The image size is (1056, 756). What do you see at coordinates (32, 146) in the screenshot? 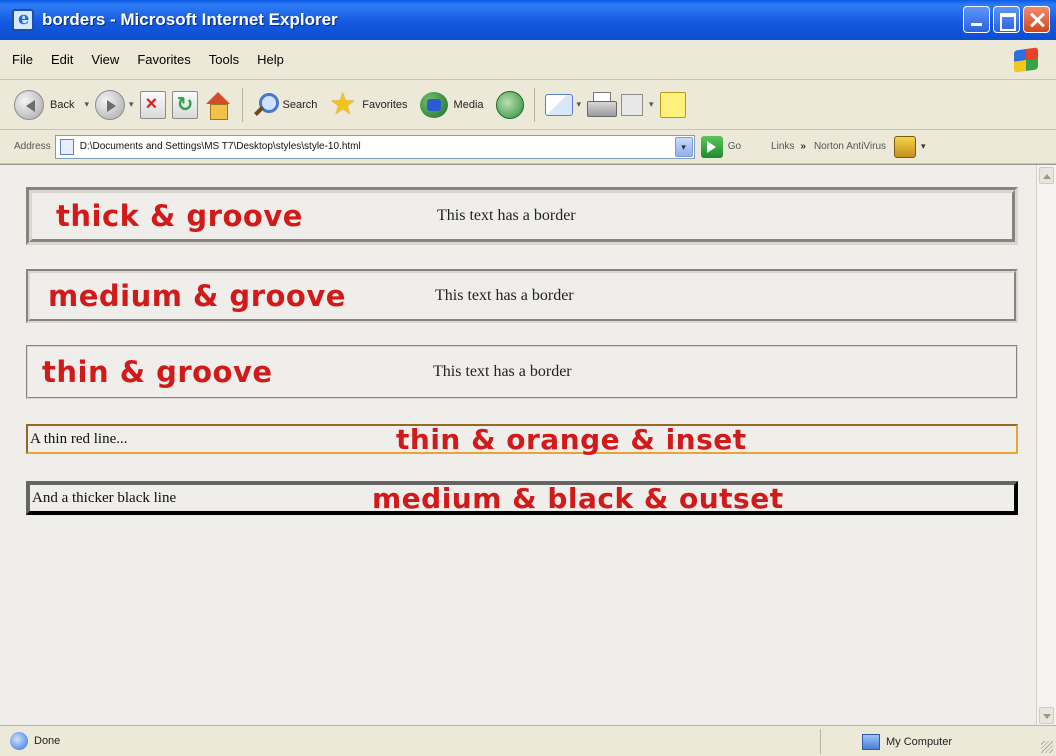
I see `address-label: Address` at bounding box center [32, 146].